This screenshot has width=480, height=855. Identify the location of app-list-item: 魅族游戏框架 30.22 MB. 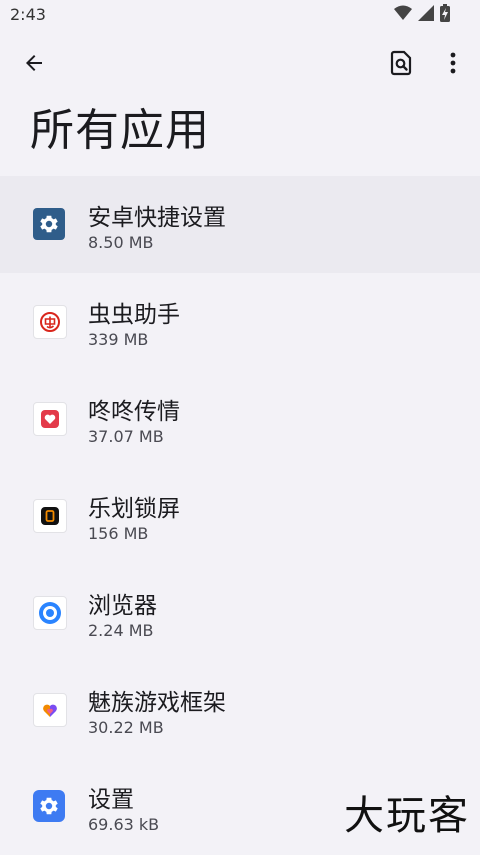
(240, 709).